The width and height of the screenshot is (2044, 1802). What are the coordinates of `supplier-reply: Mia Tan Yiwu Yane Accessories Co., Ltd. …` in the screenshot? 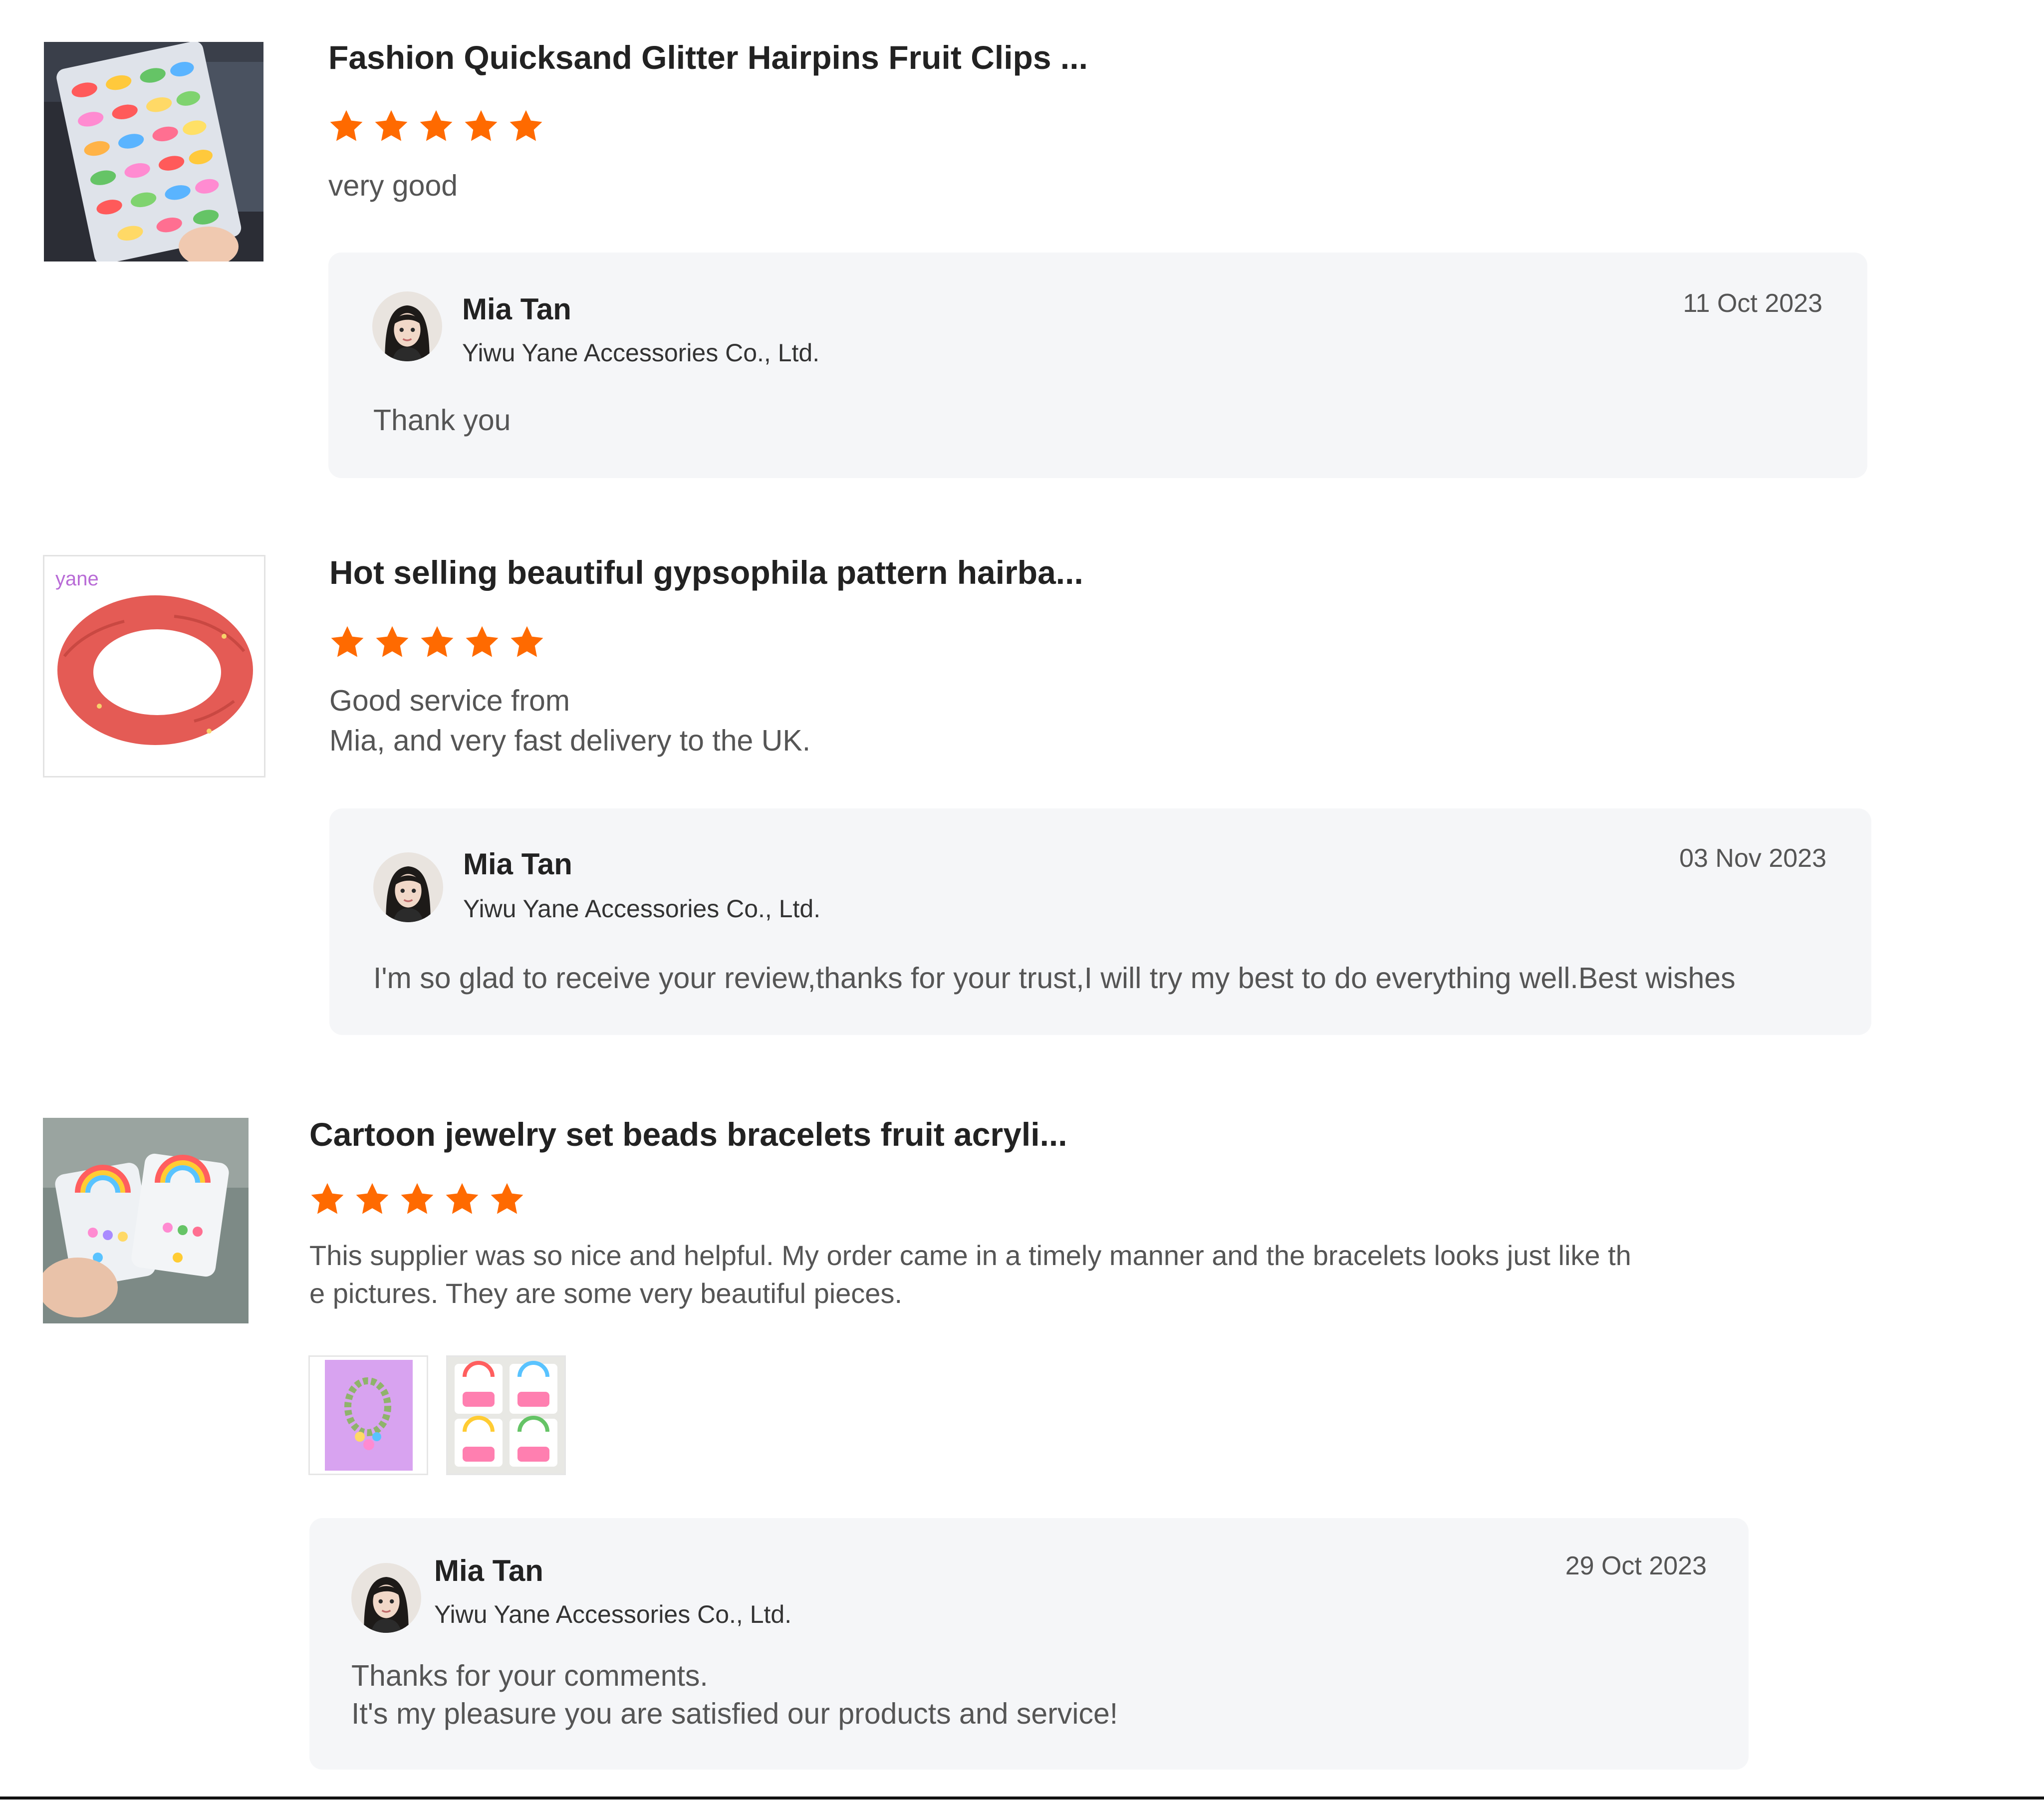 It's located at (1029, 1644).